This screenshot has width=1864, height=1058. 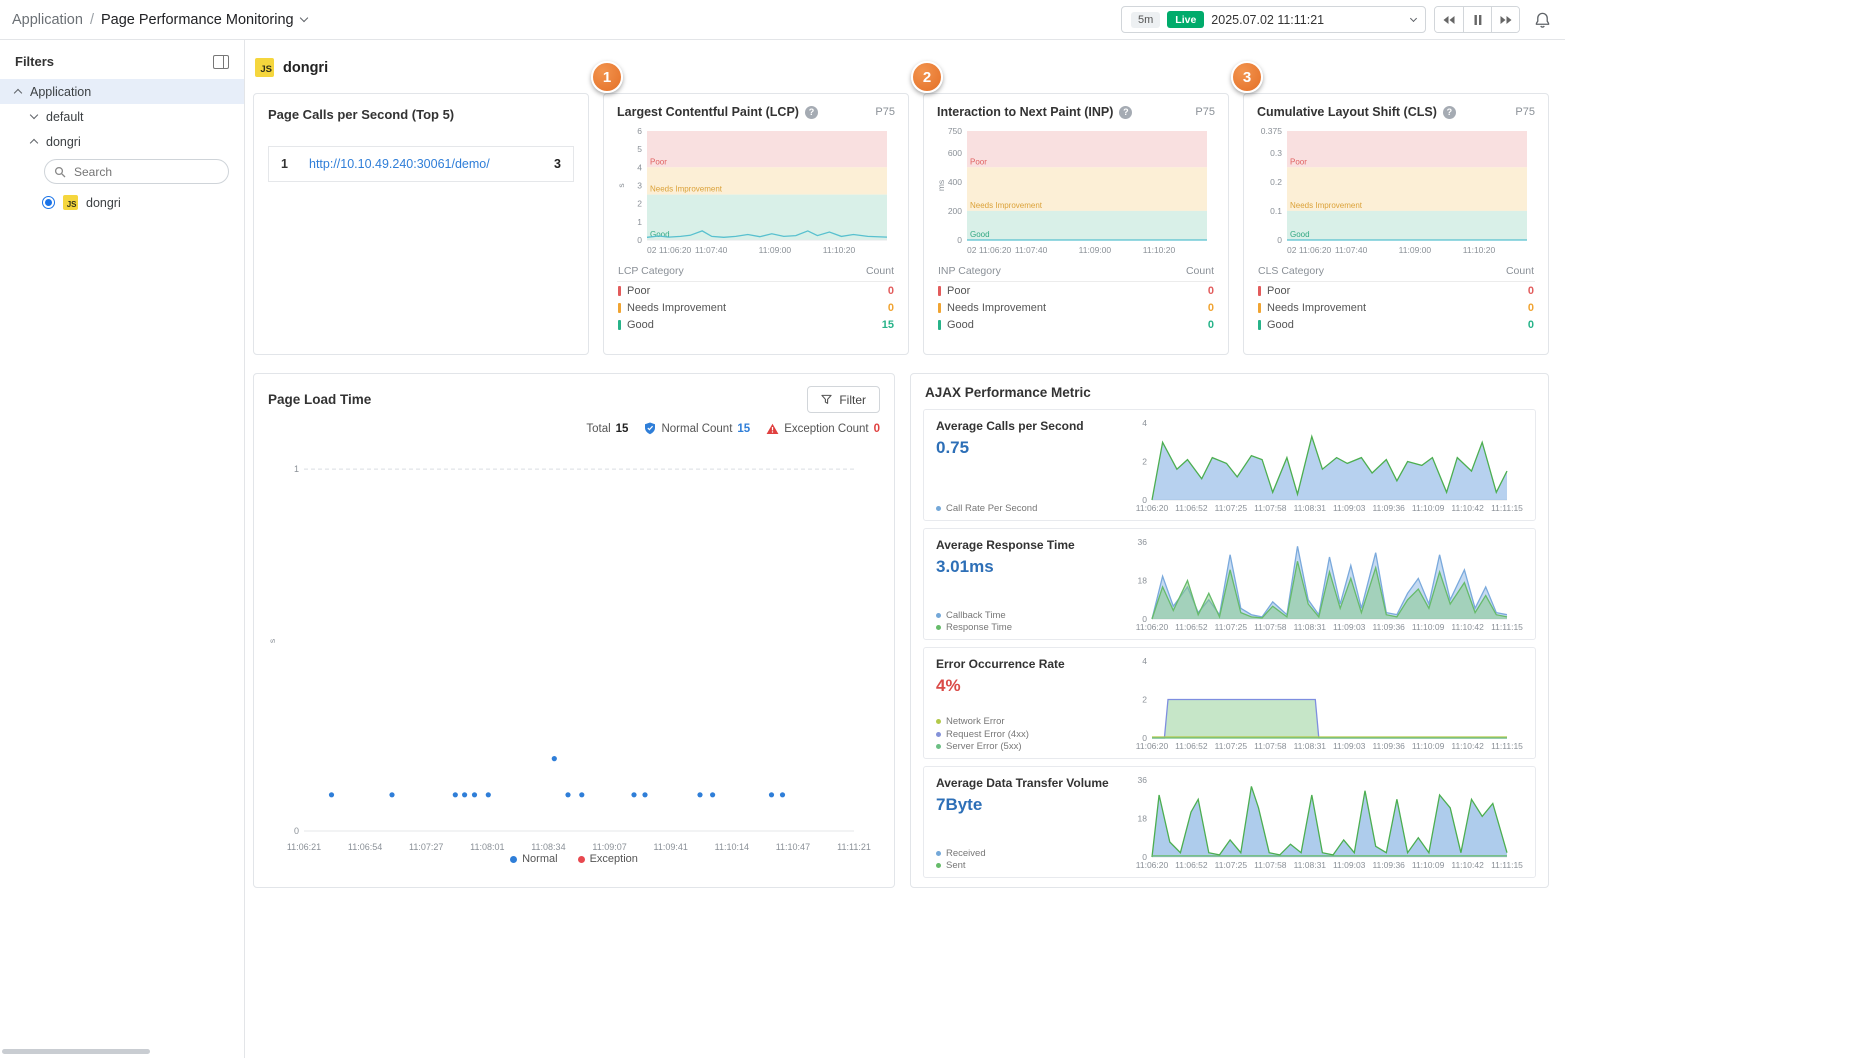 I want to click on tree-item-default: default, so click(x=122, y=116).